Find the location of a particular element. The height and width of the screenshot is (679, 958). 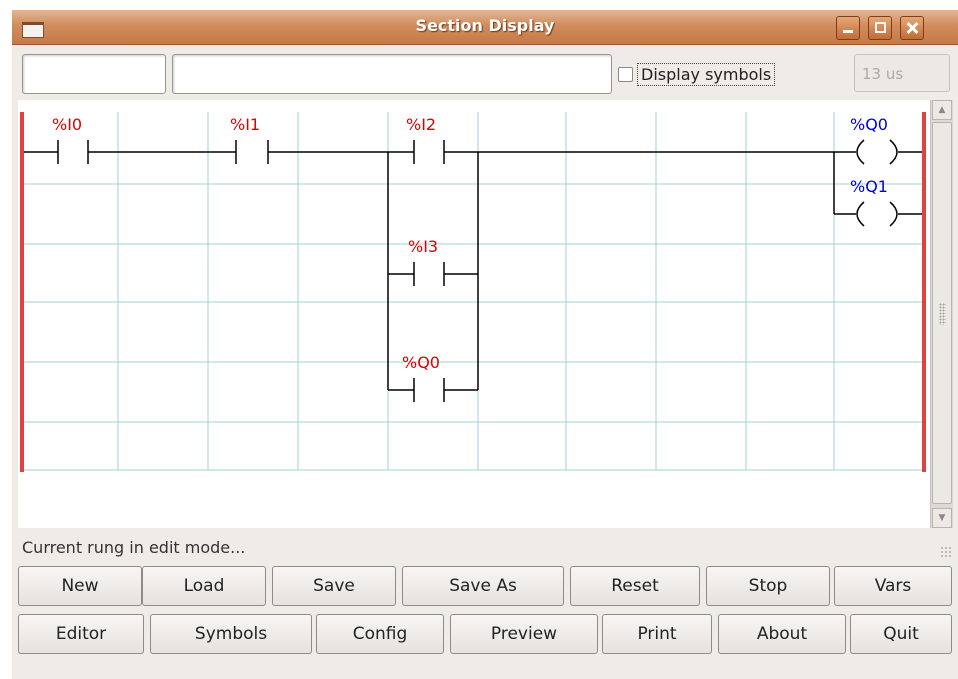

cycle-time-display: 13 us is located at coordinates (902, 73).